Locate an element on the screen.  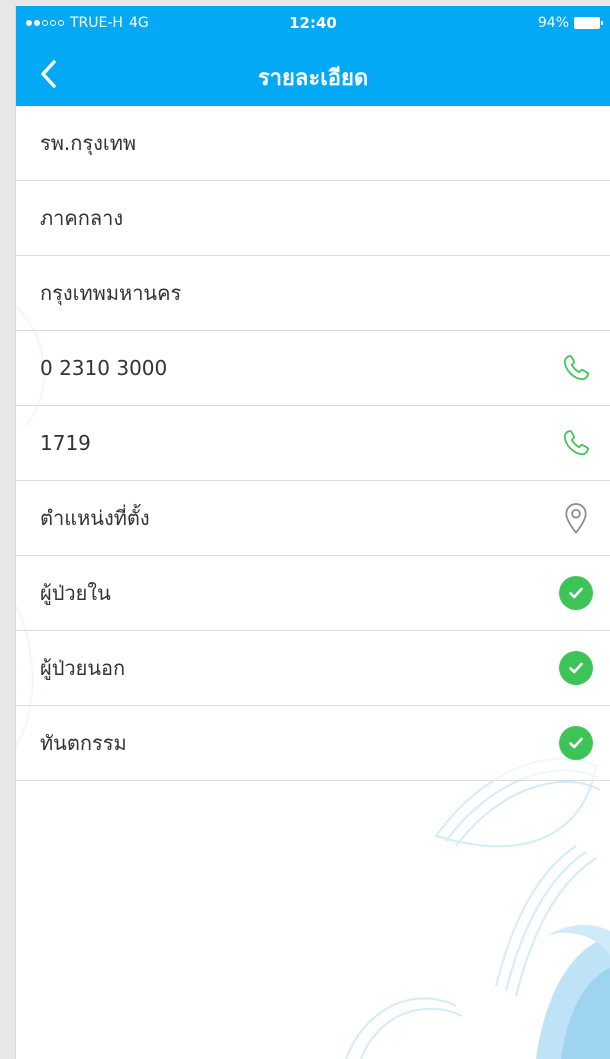
location-row: ตำแหน่งที่ตั้ง is located at coordinates (313, 518).